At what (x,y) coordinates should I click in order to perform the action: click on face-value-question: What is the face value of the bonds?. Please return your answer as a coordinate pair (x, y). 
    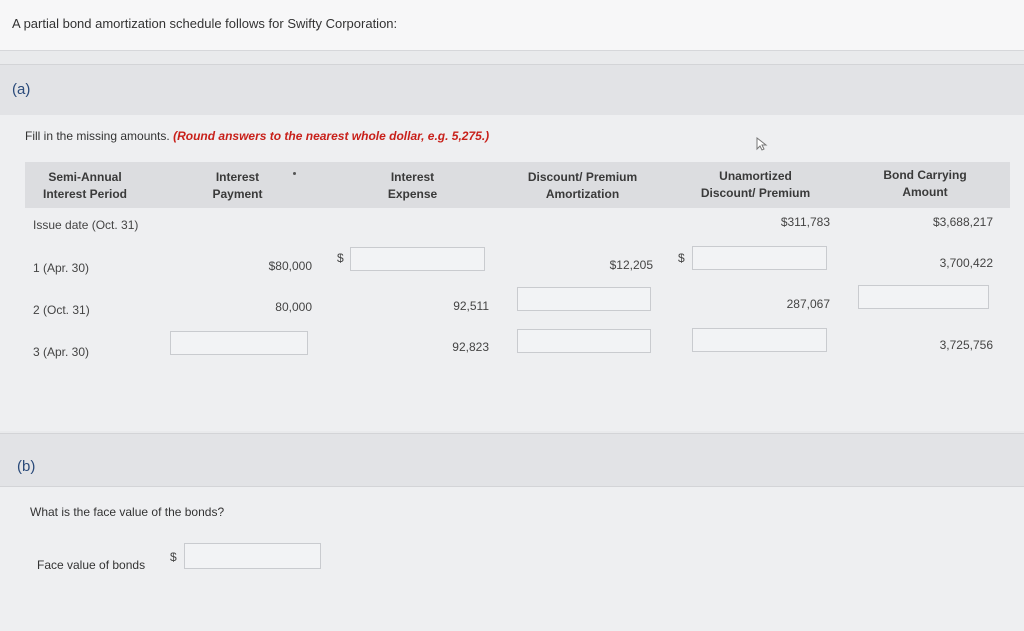
    Looking at the image, I should click on (127, 512).